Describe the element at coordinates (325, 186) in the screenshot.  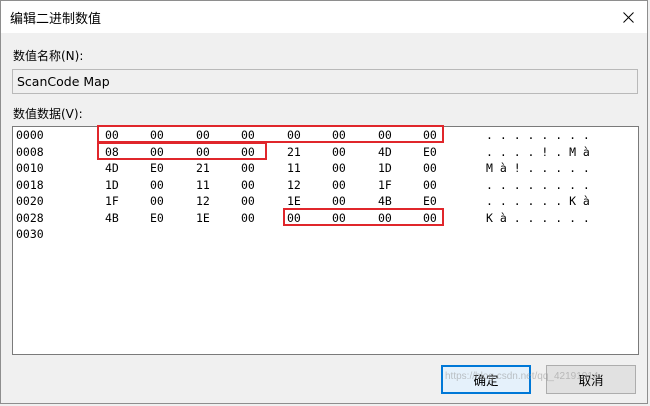
I see `hex-row: 0018 1D 00 11 00 12 00 1F 00 . . . . . . . .` at that location.